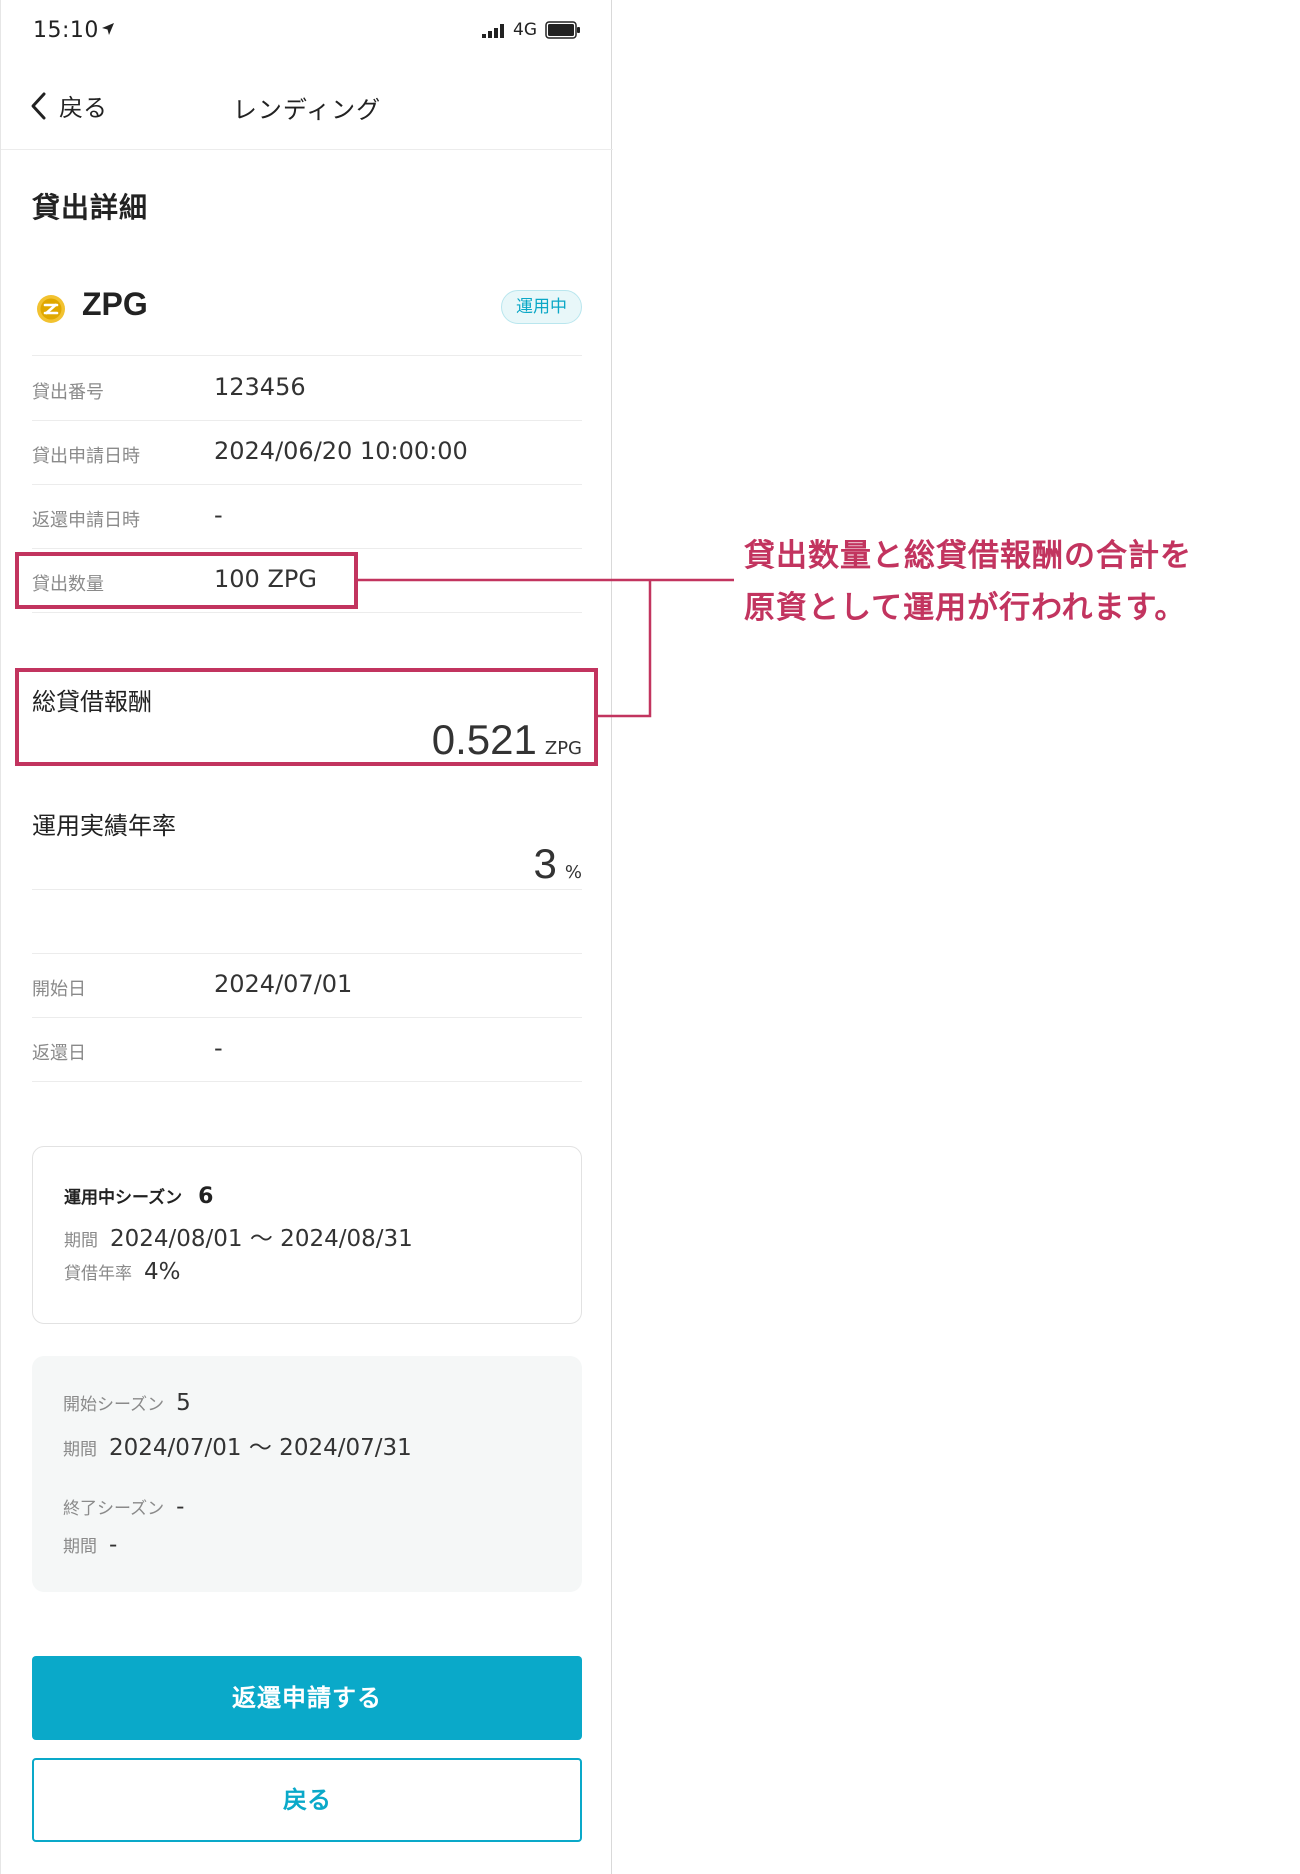 The image size is (1300, 1874). I want to click on period-value: -, so click(113, 1545).